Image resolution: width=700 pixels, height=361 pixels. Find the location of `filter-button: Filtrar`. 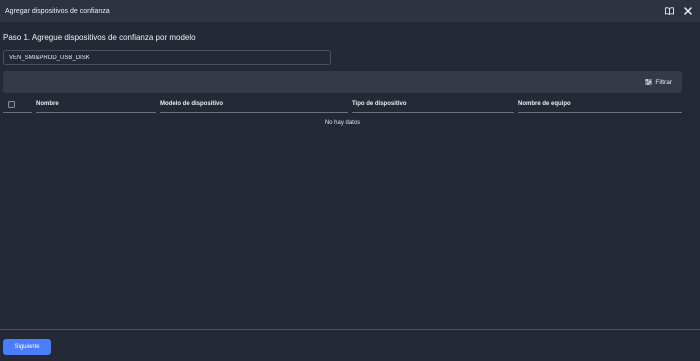

filter-button: Filtrar is located at coordinates (658, 82).